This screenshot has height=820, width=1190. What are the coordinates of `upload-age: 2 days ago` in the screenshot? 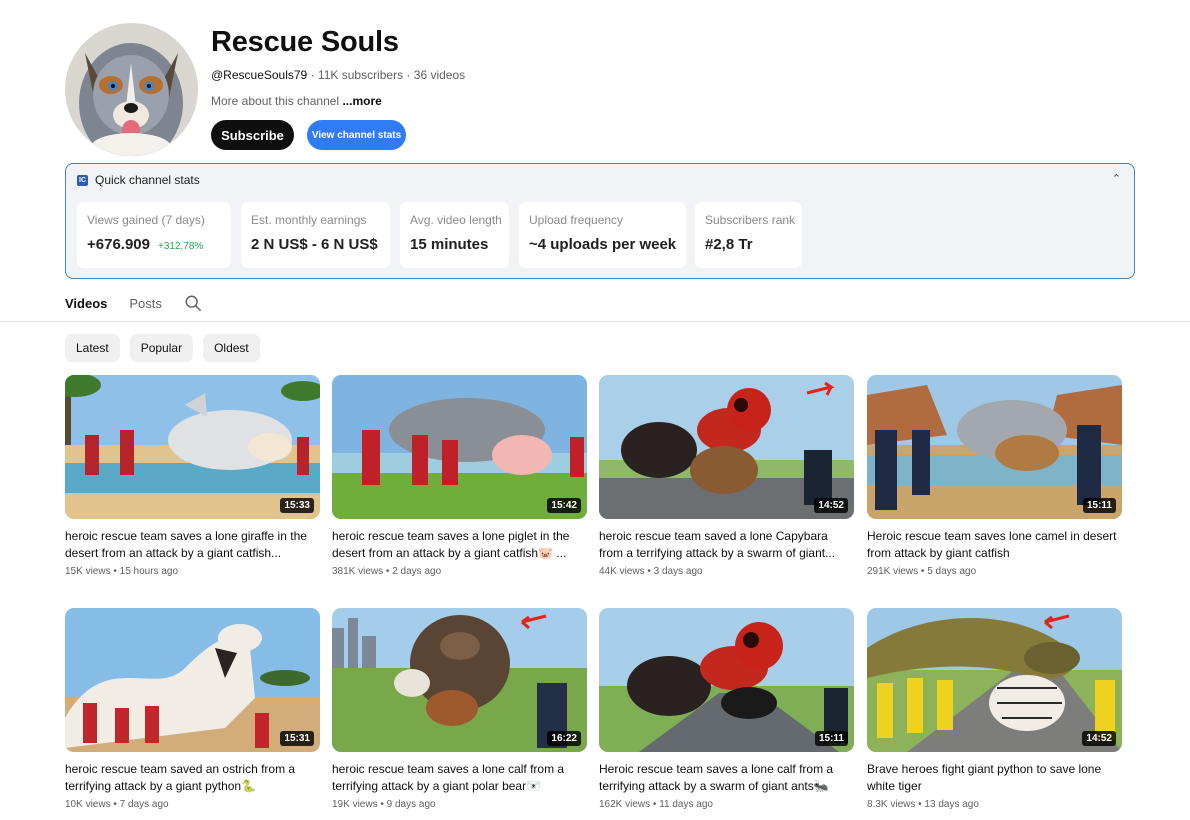 It's located at (417, 571).